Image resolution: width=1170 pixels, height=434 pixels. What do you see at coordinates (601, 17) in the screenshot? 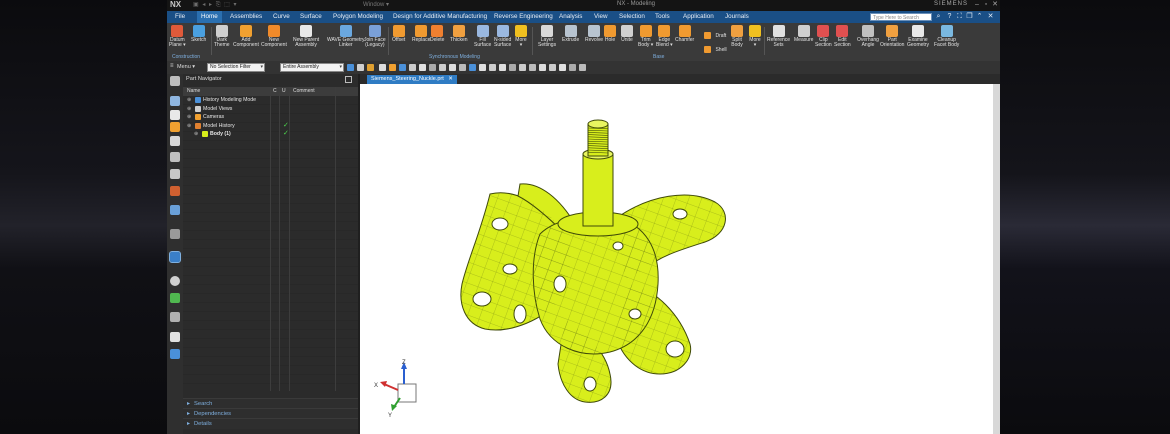
I see `menu-view: View` at bounding box center [601, 17].